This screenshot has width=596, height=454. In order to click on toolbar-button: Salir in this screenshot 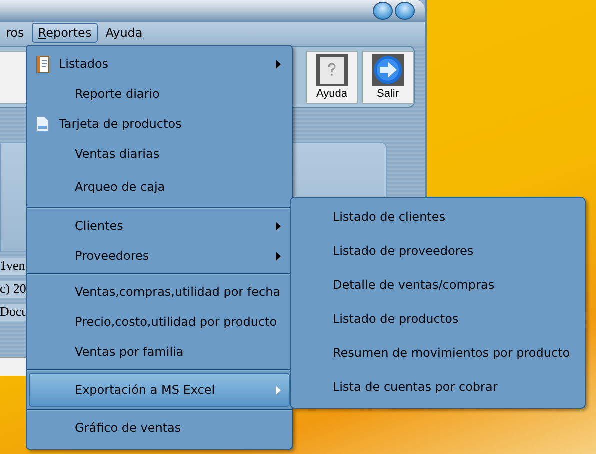, I will do `click(388, 77)`.